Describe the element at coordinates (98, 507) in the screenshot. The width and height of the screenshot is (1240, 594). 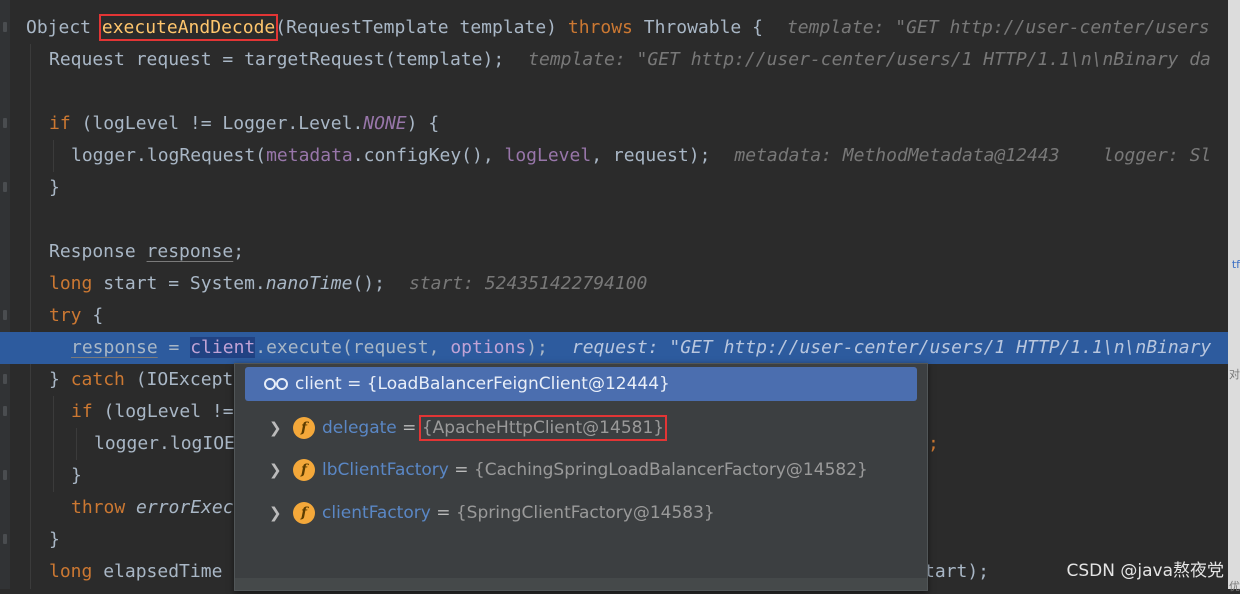
I see `throw-keyword: throw` at that location.